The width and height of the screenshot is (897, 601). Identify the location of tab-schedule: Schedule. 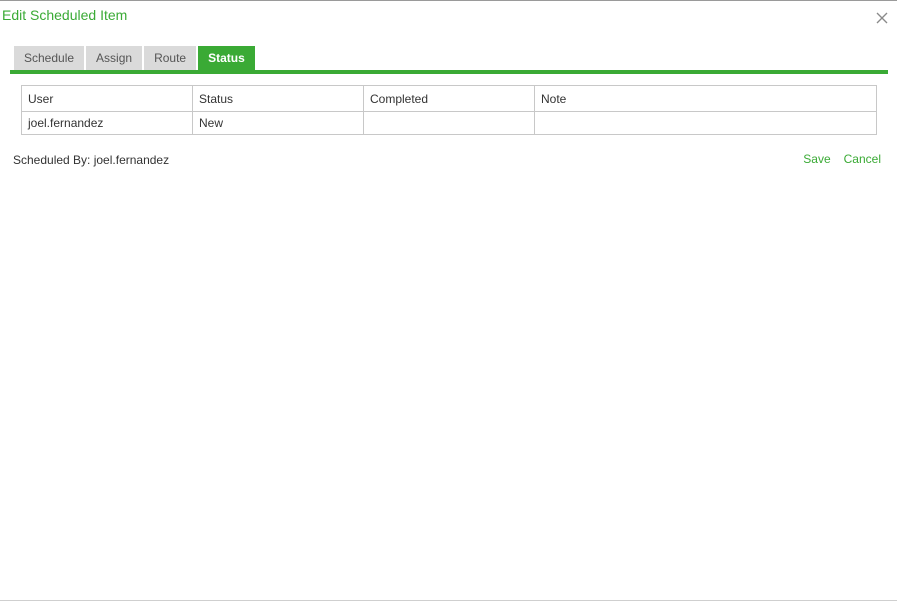
(49, 58).